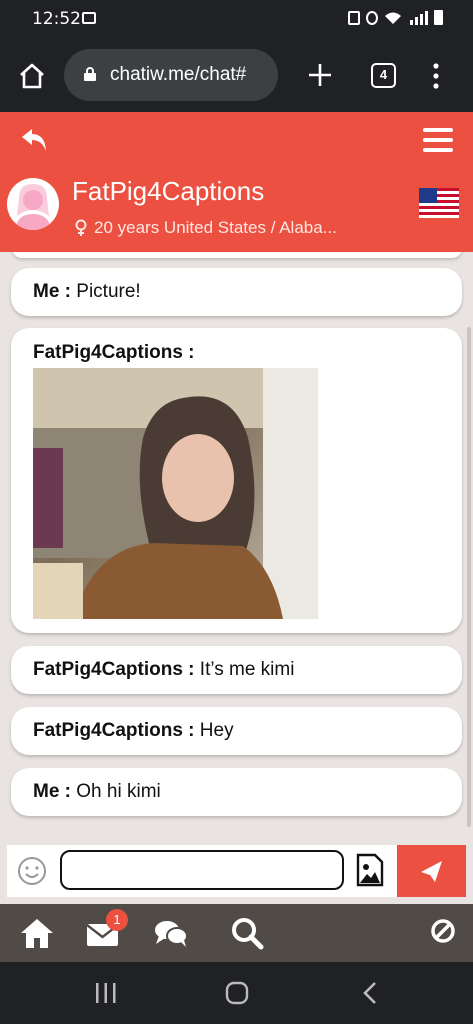  What do you see at coordinates (116, 791) in the screenshot?
I see `message-text: Oh hi kimi` at bounding box center [116, 791].